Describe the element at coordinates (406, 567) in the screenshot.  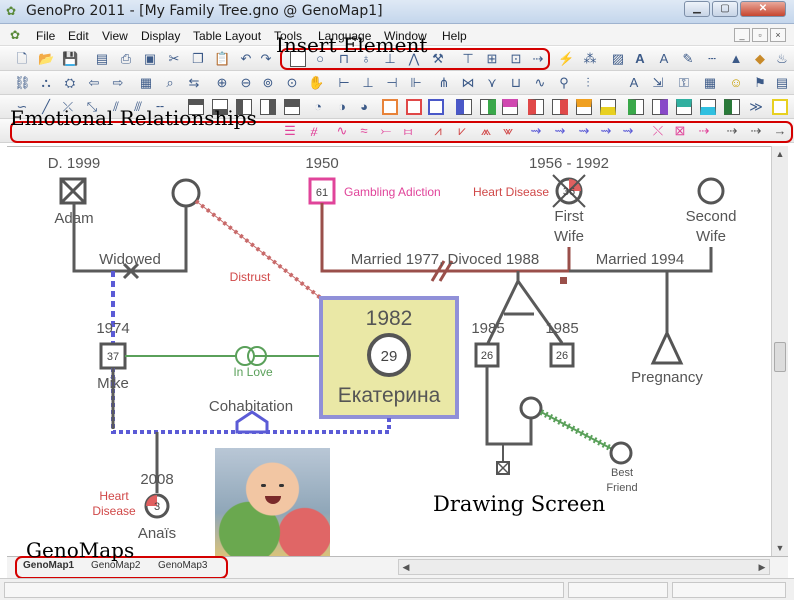
I see `scroll-left-icon: ◀` at that location.